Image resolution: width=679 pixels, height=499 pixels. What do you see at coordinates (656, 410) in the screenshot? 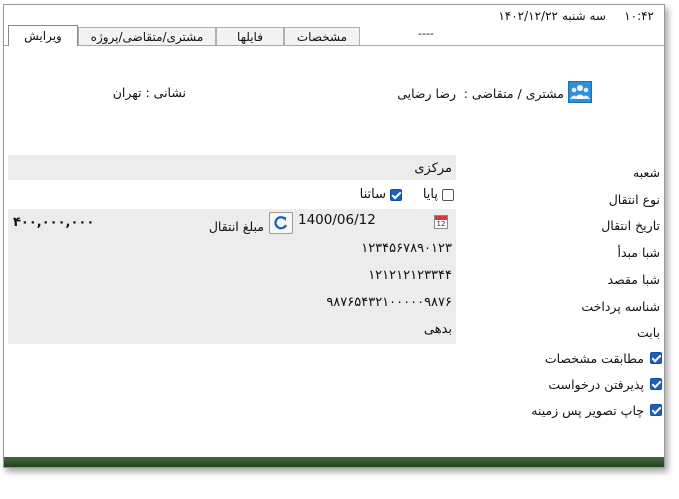
I see `print-background-checkbox` at bounding box center [656, 410].